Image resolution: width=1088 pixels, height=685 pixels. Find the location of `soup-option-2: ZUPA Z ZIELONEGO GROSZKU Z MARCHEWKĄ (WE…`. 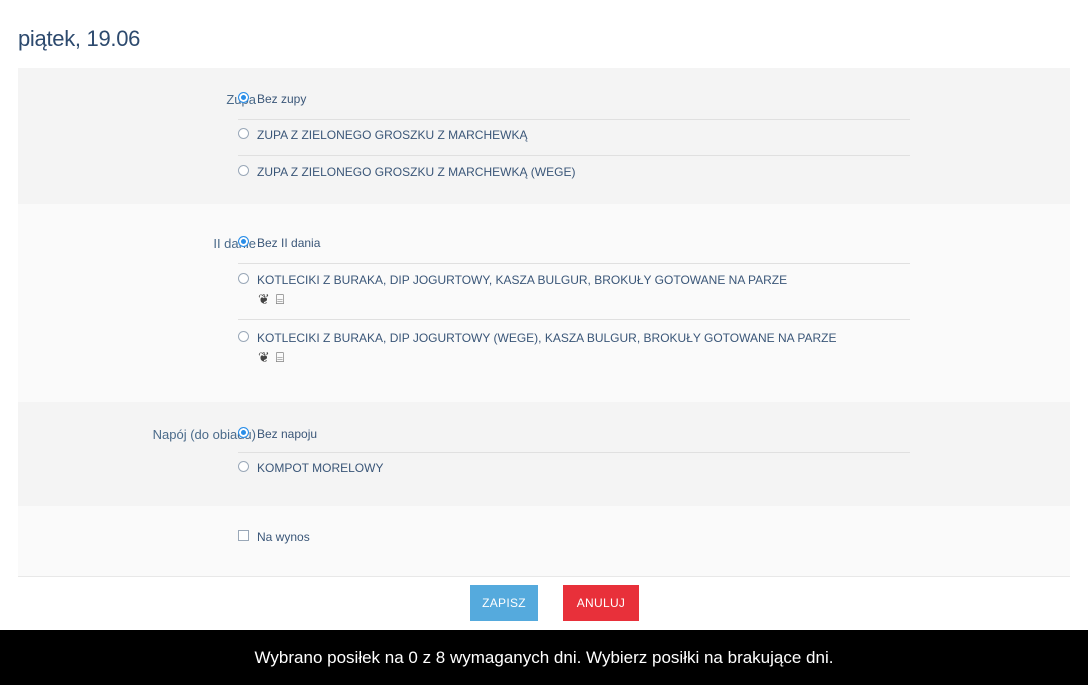

soup-option-2: ZUPA Z ZIELONEGO GROSZKU Z MARCHEWKĄ (WE… is located at coordinates (574, 175).